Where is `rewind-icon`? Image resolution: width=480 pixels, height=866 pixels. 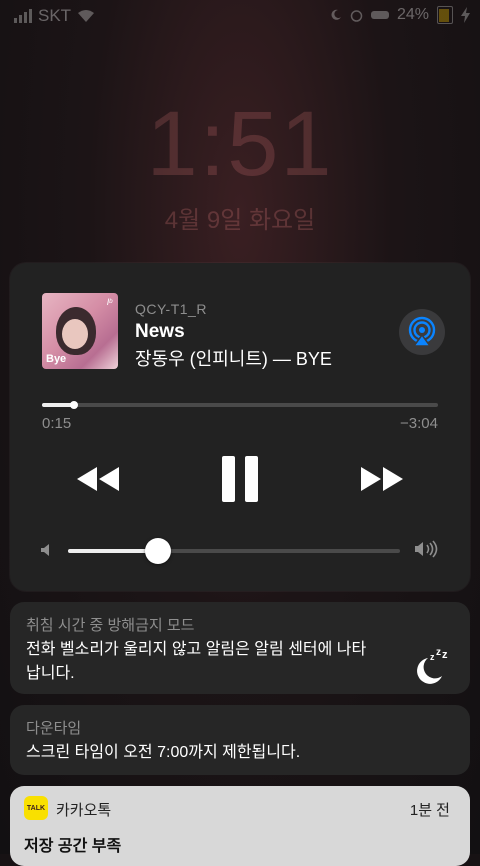 rewind-icon is located at coordinates (98, 479).